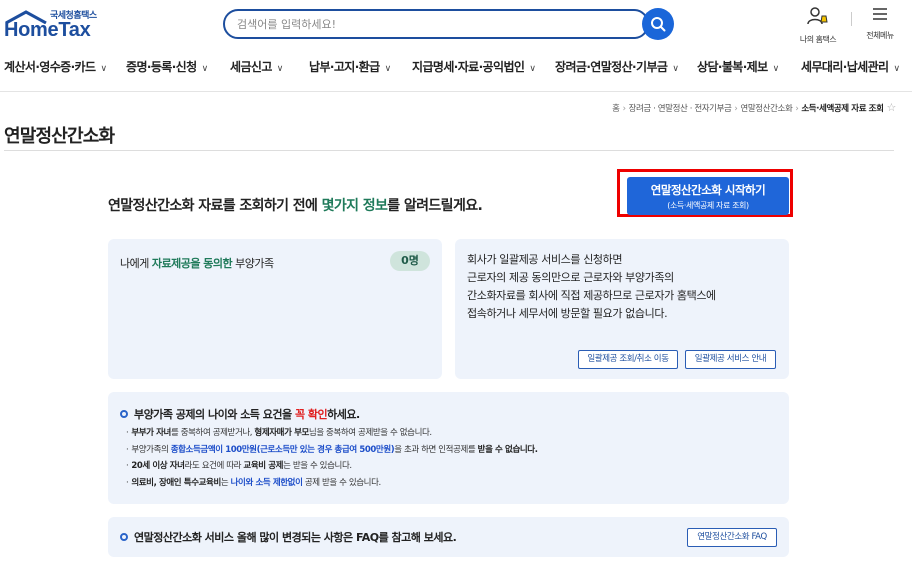 This screenshot has width=912, height=584. I want to click on my-hometax-label: 나의 홈택스, so click(818, 39).